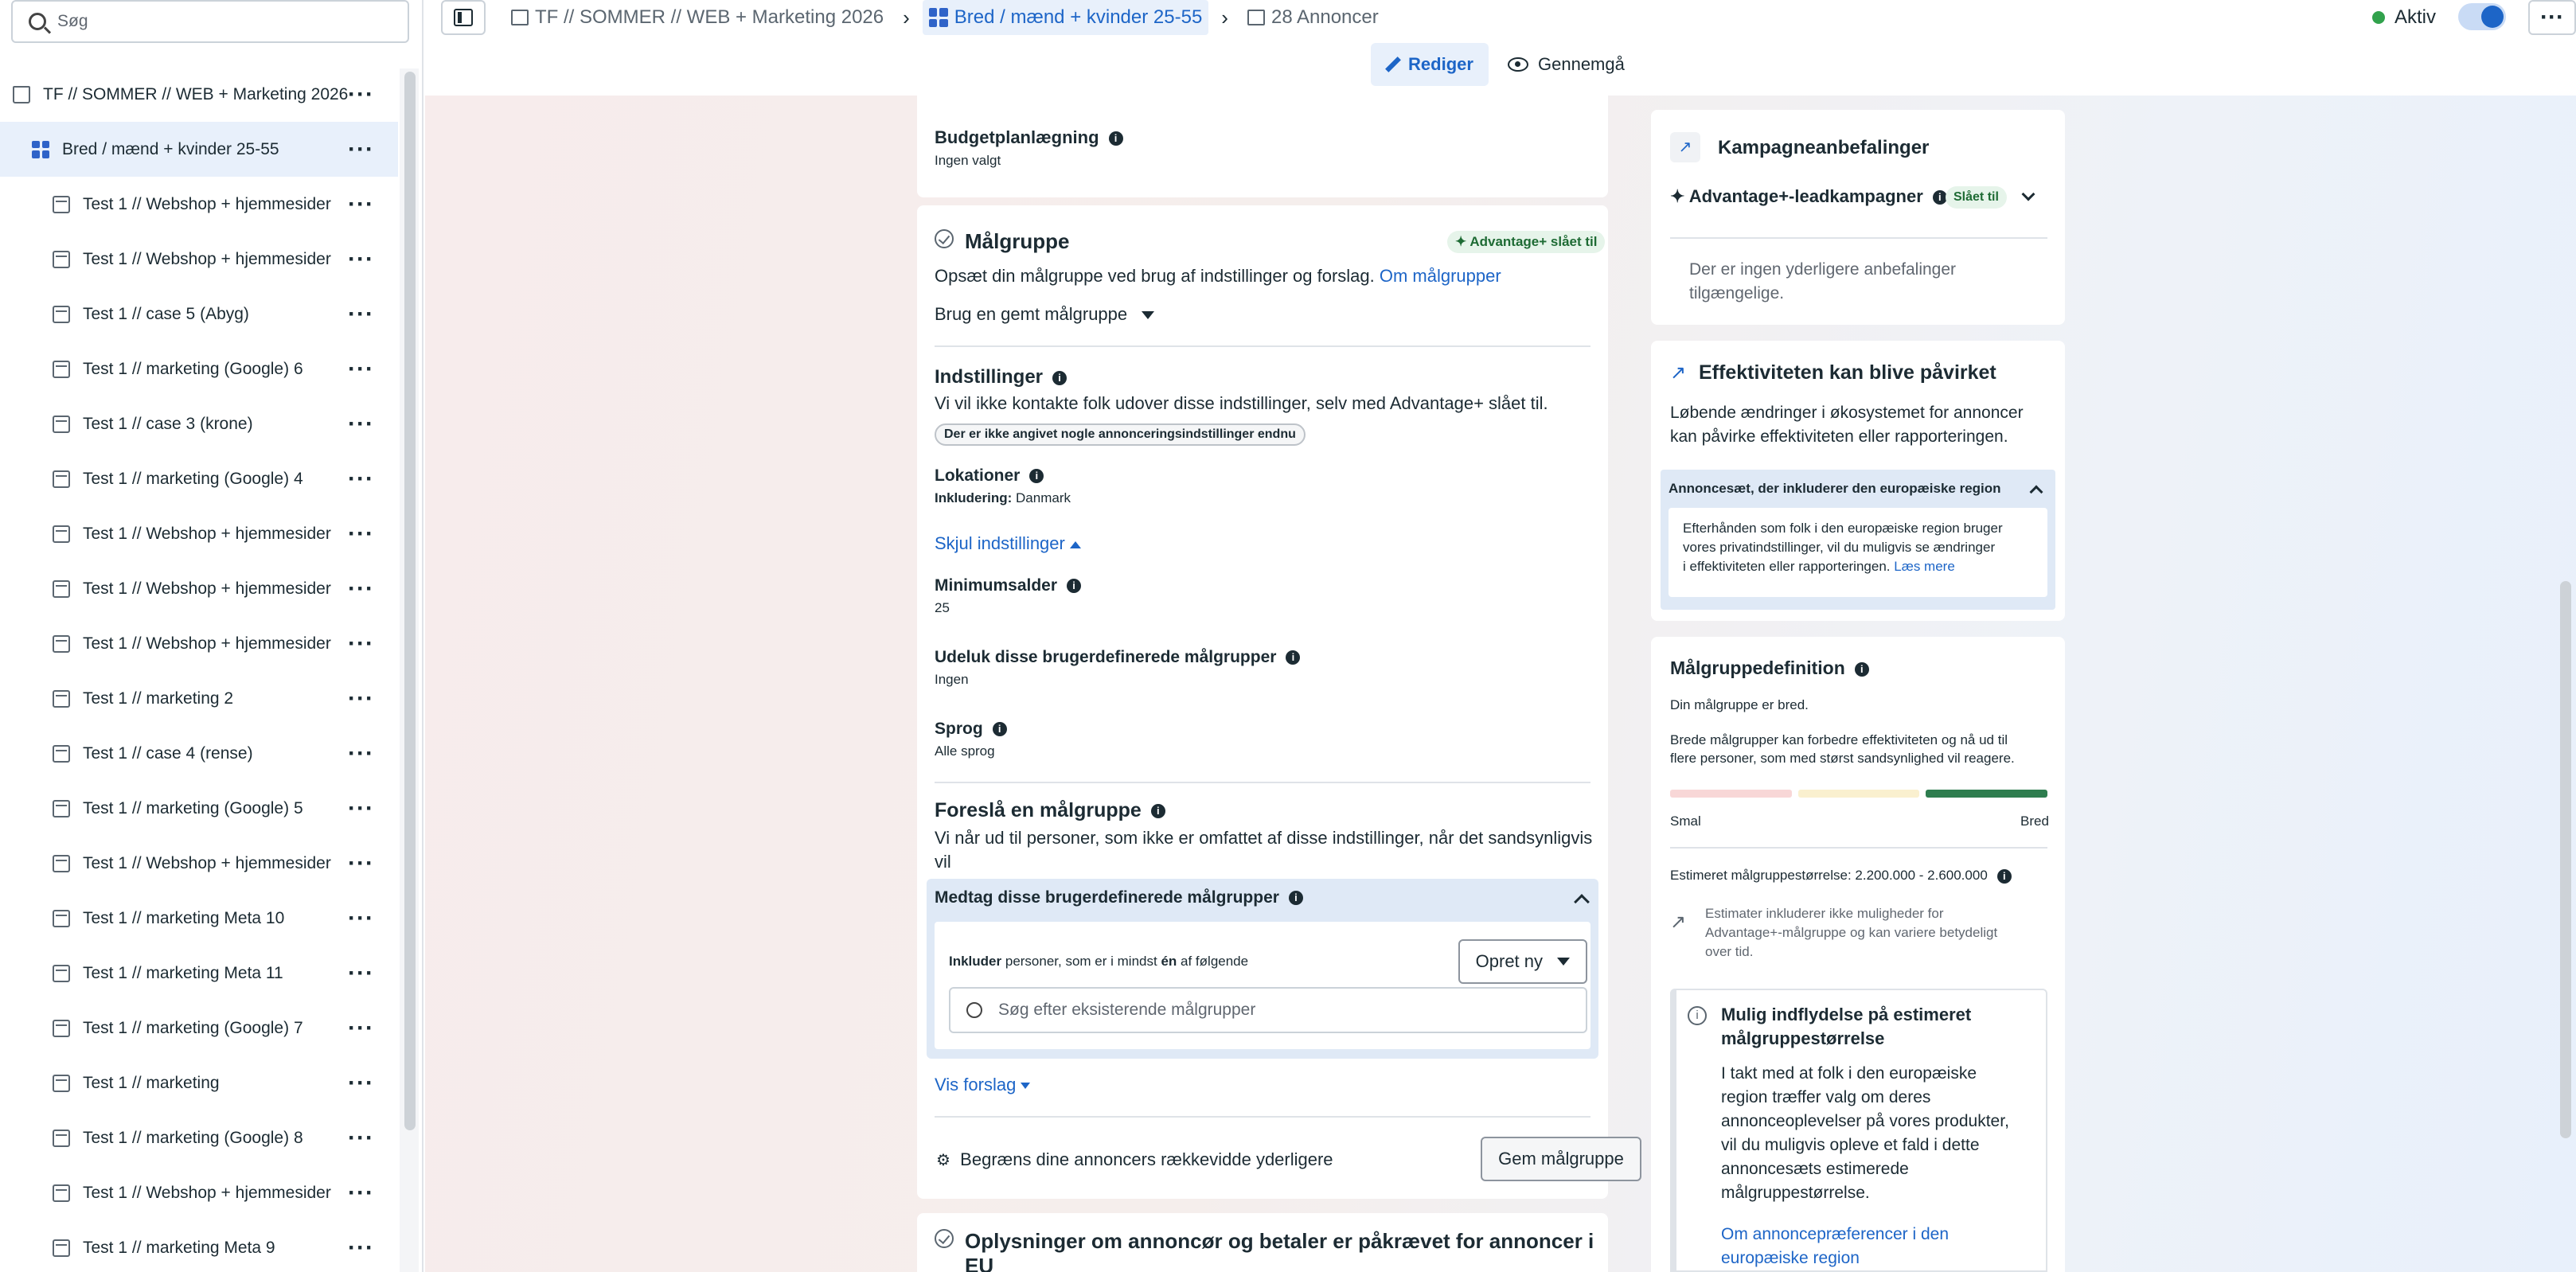 The height and width of the screenshot is (1272, 2576). Describe the element at coordinates (410, 601) in the screenshot. I see `sidebar-scrollbar-thumb` at that location.